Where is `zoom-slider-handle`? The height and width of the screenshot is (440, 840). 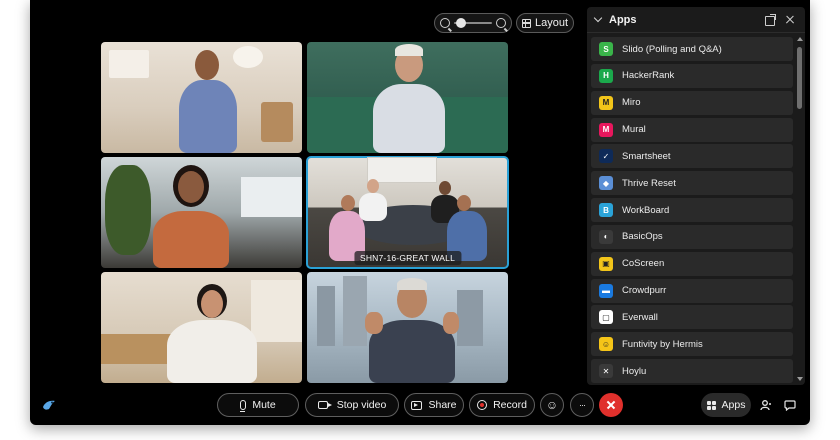
zoom-slider-handle is located at coordinates (460, 23).